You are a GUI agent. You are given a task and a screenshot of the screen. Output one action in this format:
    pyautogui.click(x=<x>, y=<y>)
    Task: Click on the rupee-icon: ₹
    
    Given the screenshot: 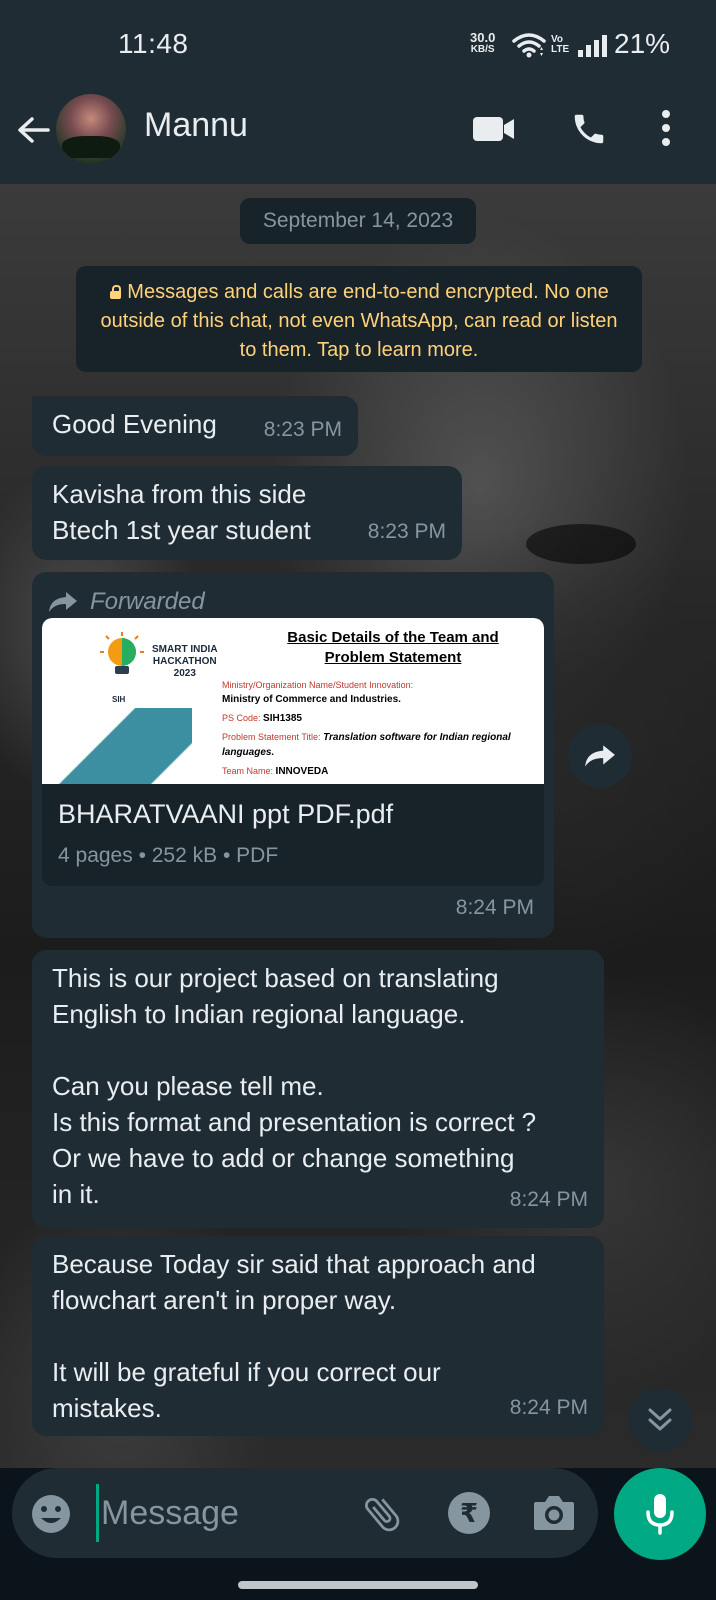 What is the action you would take?
    pyautogui.click(x=469, y=1513)
    